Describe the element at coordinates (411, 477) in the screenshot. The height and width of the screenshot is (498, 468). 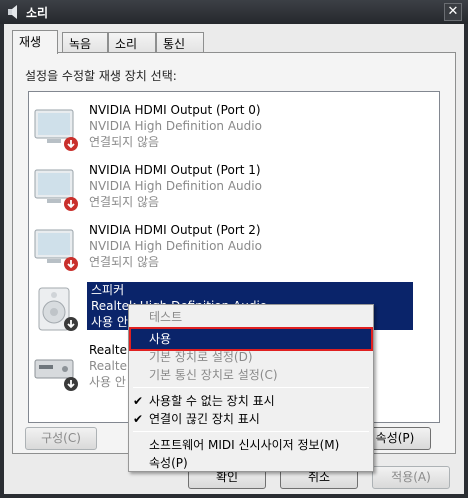
I see `apply-button: 적용(A)` at that location.